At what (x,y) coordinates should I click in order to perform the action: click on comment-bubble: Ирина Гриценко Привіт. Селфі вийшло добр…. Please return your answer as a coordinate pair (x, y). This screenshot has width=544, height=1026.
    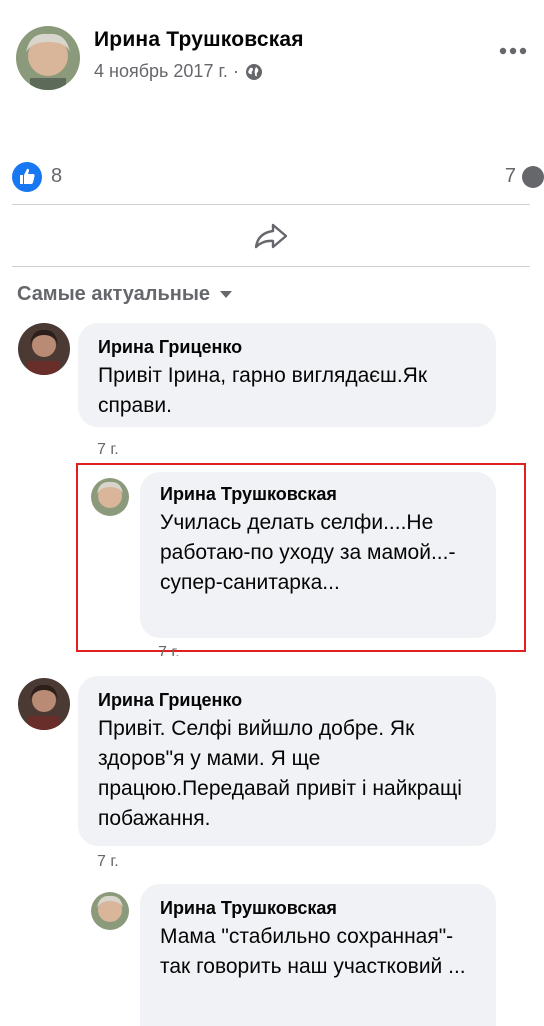
    Looking at the image, I should click on (287, 761).